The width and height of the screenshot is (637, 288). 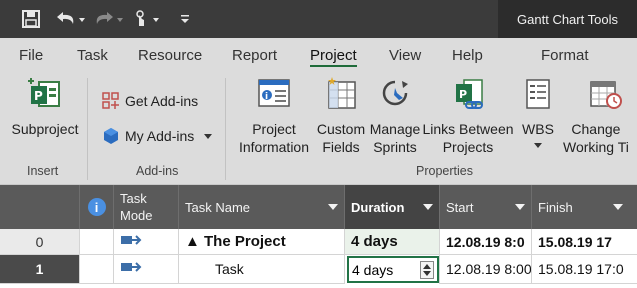 What do you see at coordinates (274, 94) in the screenshot?
I see `project-information-icon: i` at bounding box center [274, 94].